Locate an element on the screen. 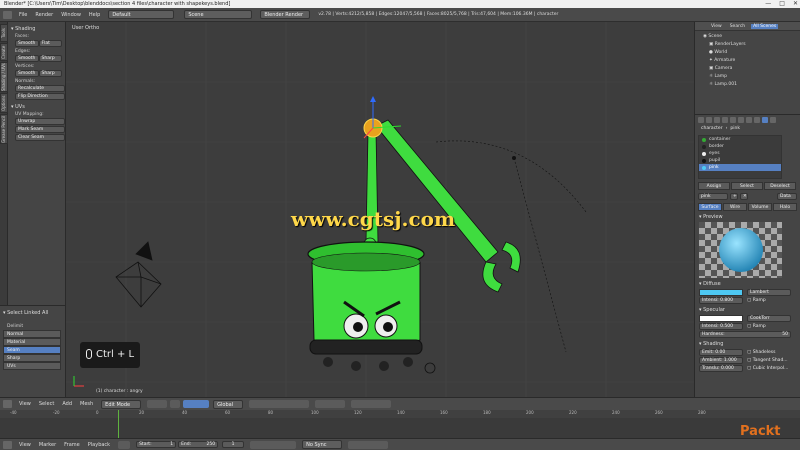 This screenshot has width=800, height=450. snap-buttons is located at coordinates (371, 404).